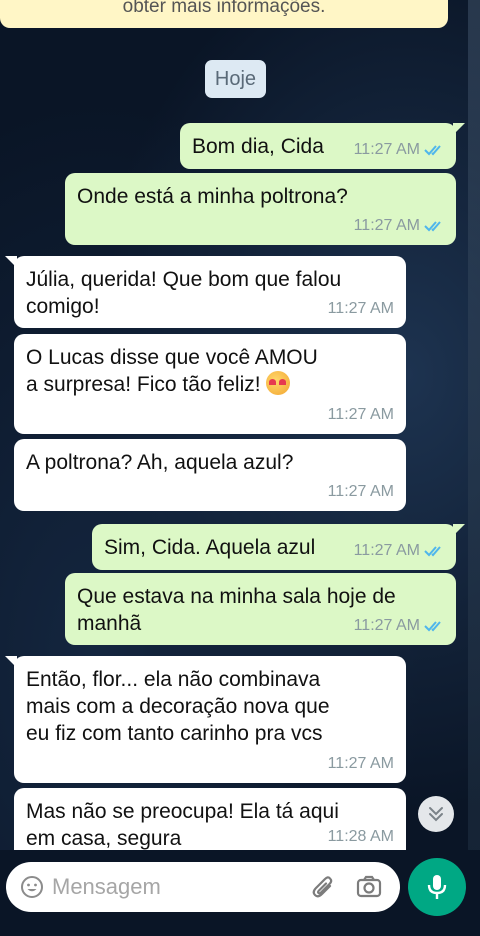 This screenshot has height=936, width=480. What do you see at coordinates (212, 196) in the screenshot?
I see `message-text: Onde está a minha poltrona?` at bounding box center [212, 196].